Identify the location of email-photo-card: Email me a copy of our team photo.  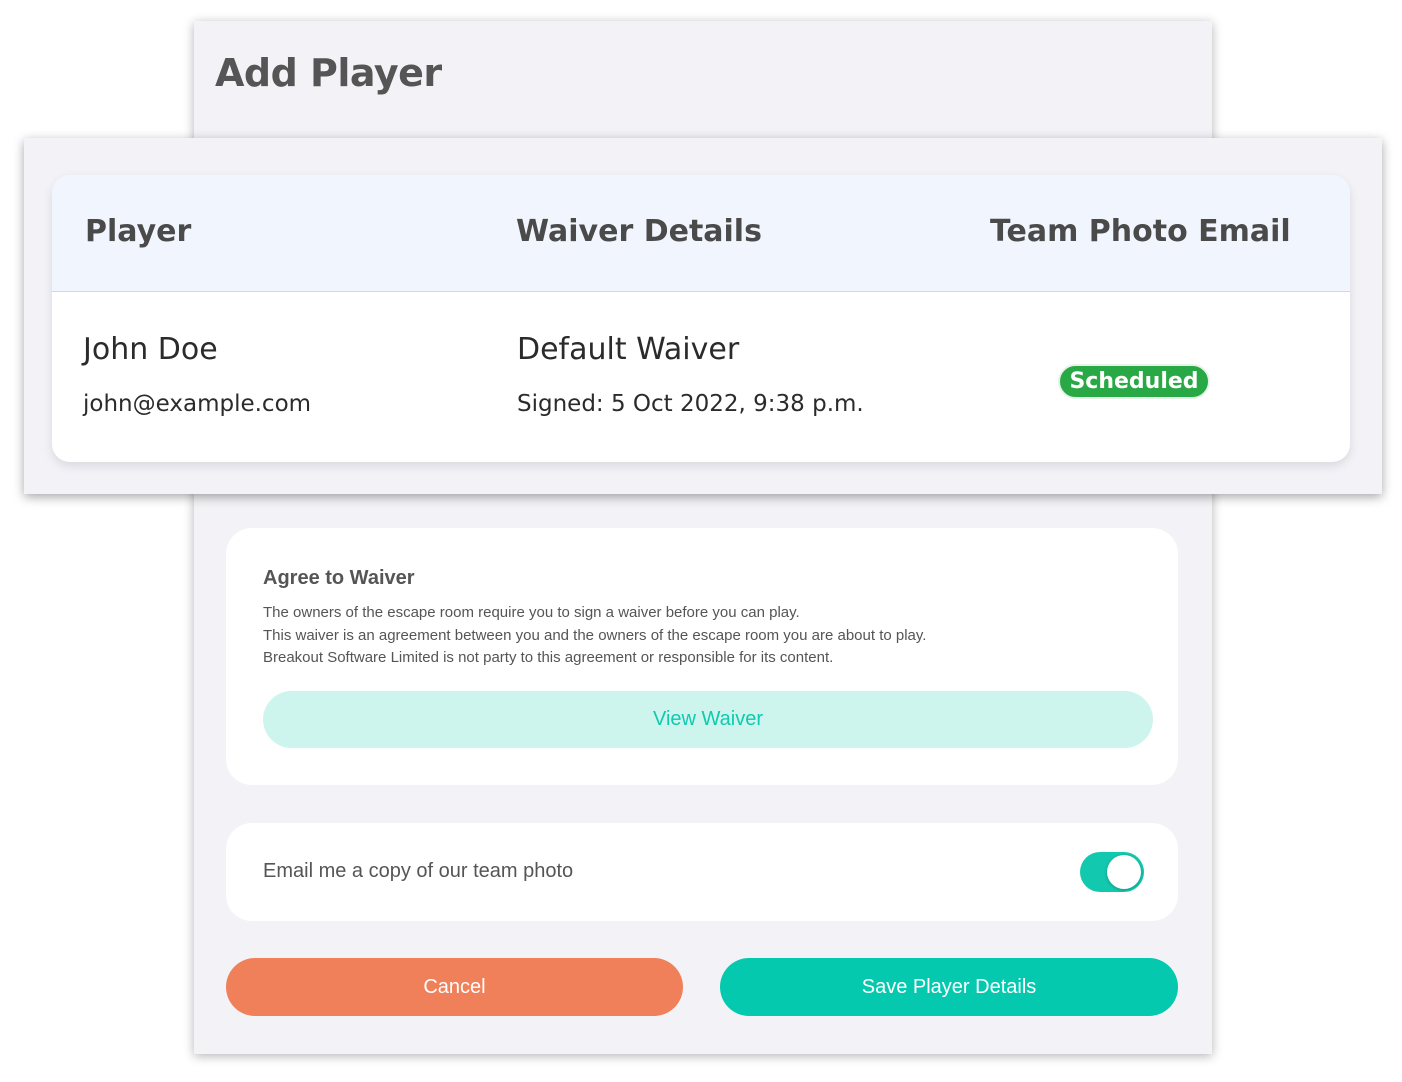
(702, 872).